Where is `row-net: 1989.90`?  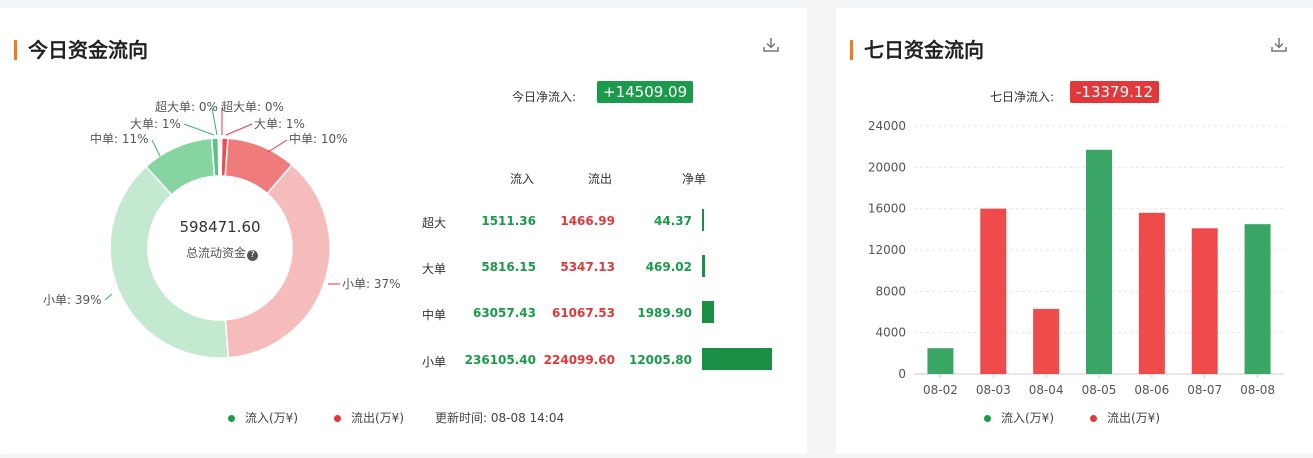
row-net: 1989.90 is located at coordinates (664, 313).